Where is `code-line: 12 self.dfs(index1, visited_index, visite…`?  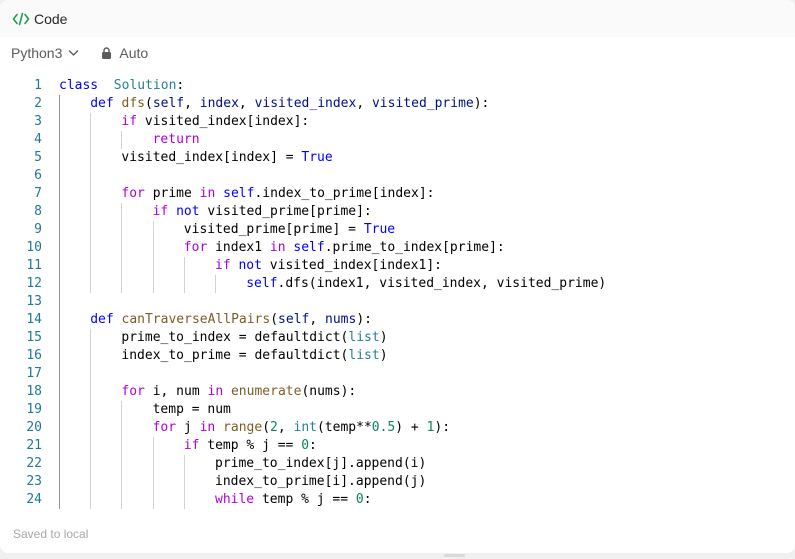
code-line: 12 self.dfs(index1, visited_index, visite… is located at coordinates (397, 284).